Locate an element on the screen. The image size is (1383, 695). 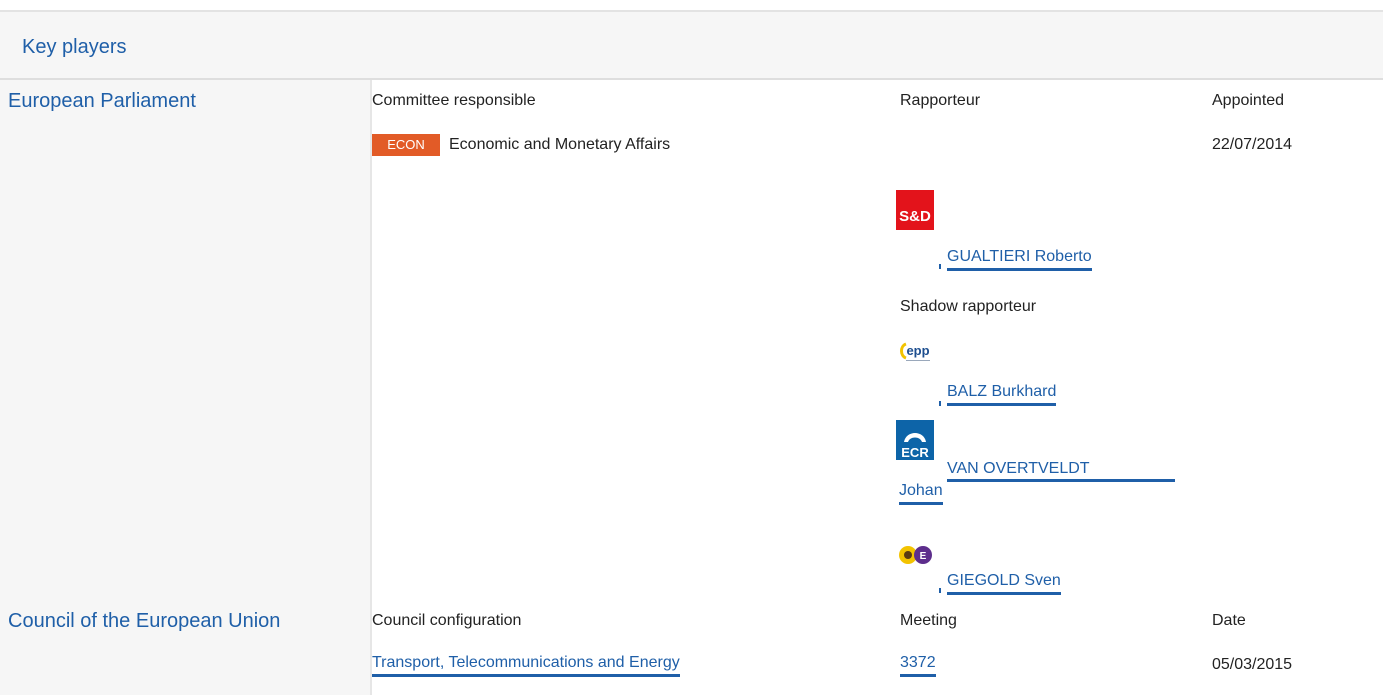
sd-logo-icon: S&D is located at coordinates (915, 210).